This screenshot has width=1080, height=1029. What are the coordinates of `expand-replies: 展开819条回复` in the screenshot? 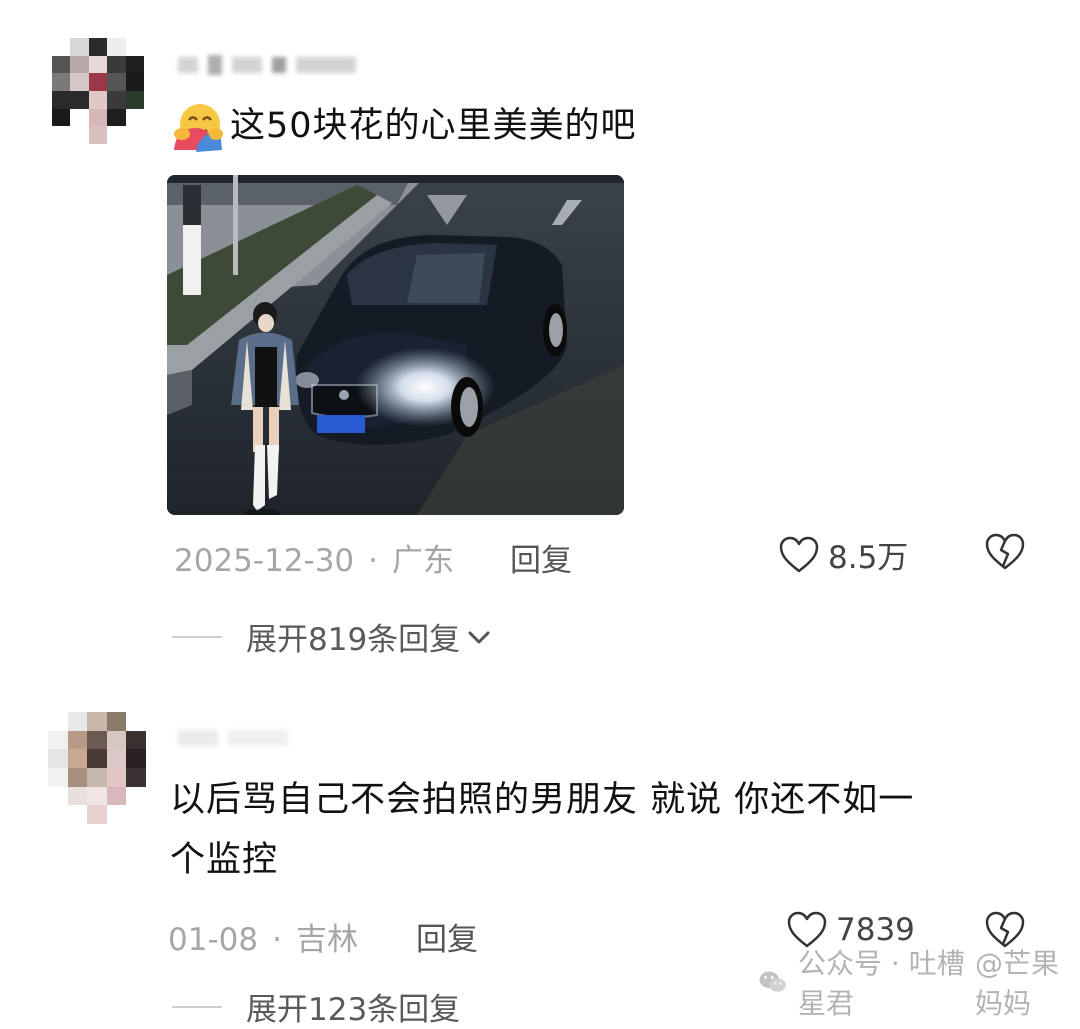 It's located at (332, 636).